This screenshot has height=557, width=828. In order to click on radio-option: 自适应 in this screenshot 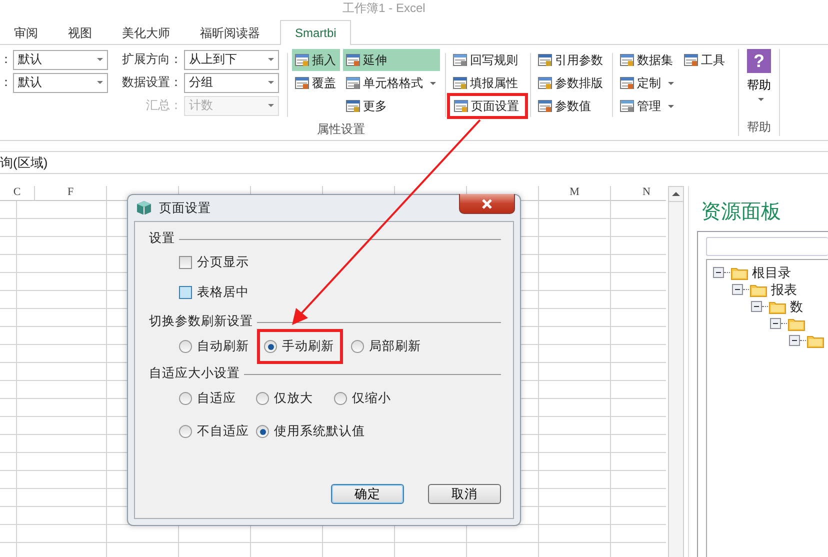, I will do `click(207, 398)`.